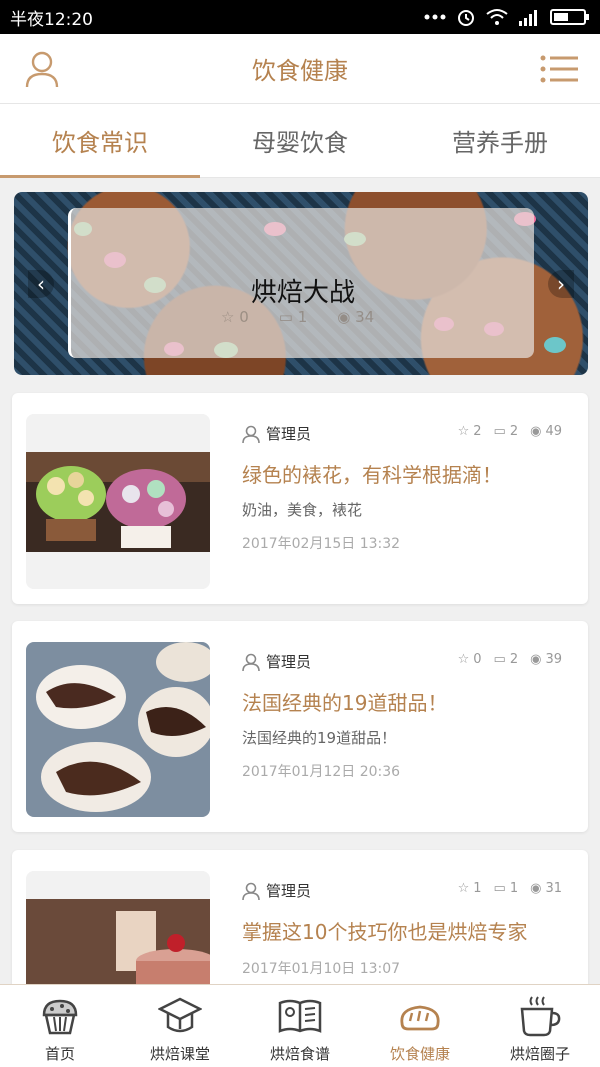 This screenshot has height=1067, width=600. What do you see at coordinates (553, 659) in the screenshot?
I see `views-count: 39` at bounding box center [553, 659].